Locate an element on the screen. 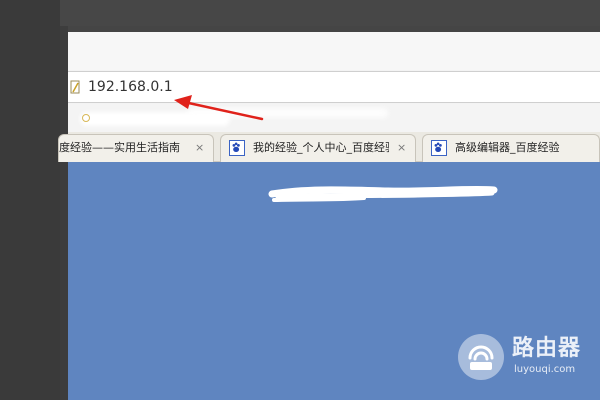  red-arrow-icon is located at coordinates (219, 108).